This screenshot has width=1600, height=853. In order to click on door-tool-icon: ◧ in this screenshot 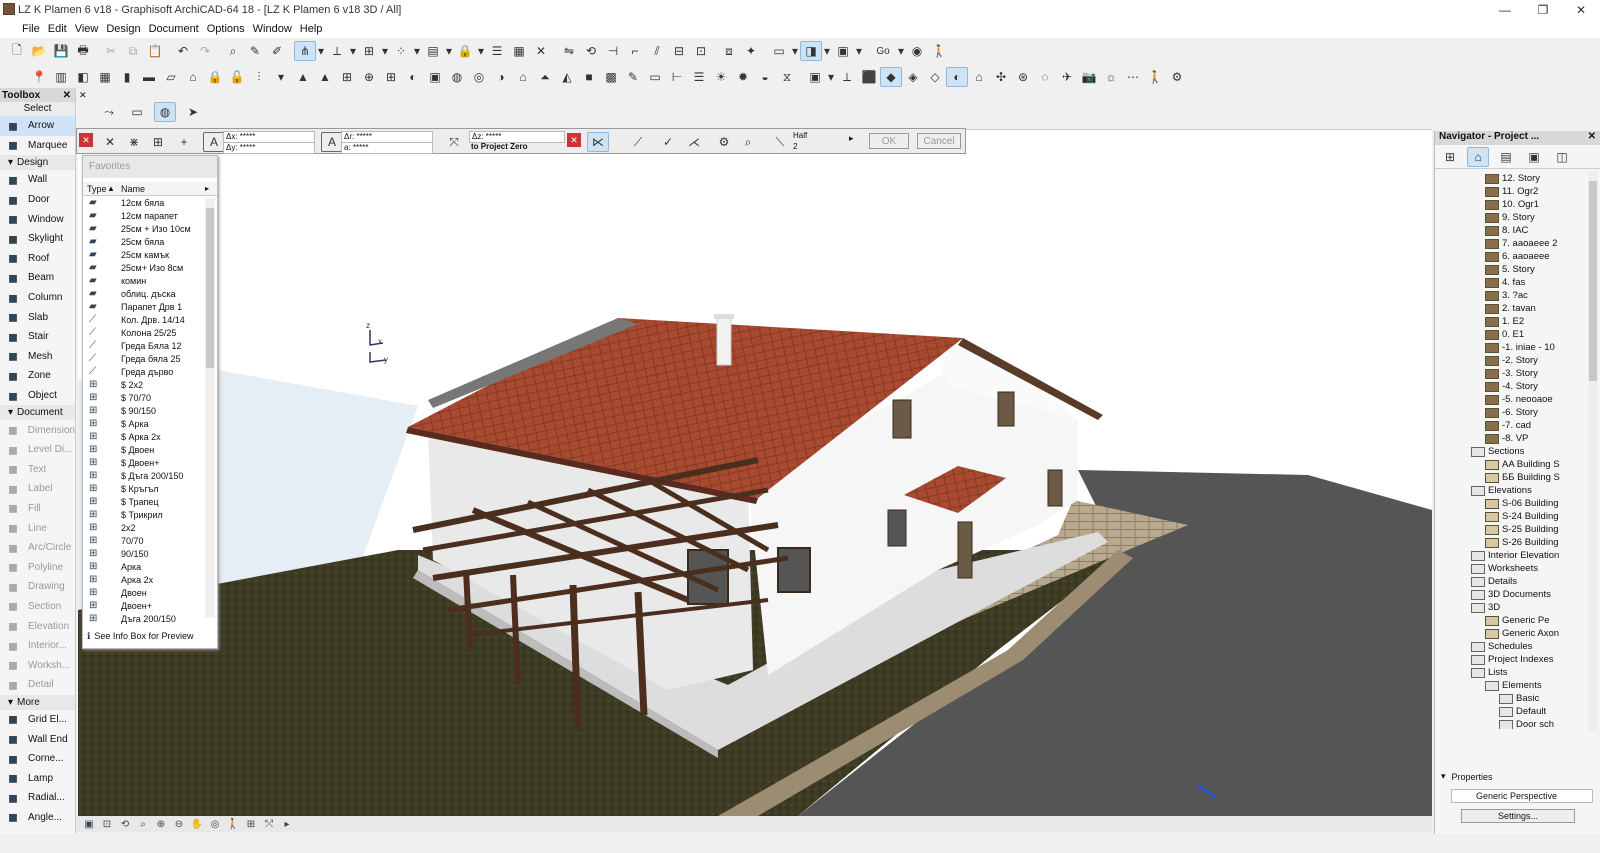, I will do `click(83, 77)`.